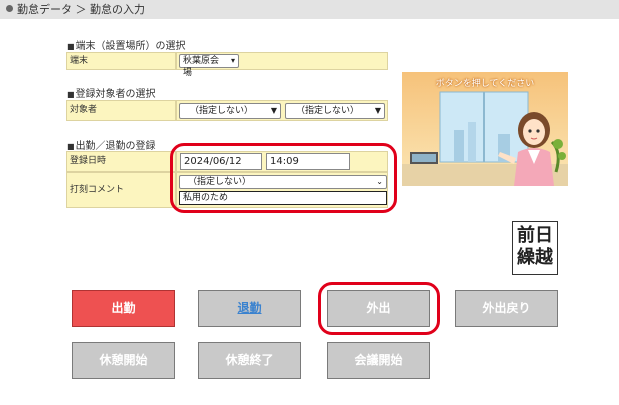 Image resolution: width=619 pixels, height=405 pixels. What do you see at coordinates (485, 84) in the screenshot?
I see `illustration-caption: ボタンを押してください` at bounding box center [485, 84].